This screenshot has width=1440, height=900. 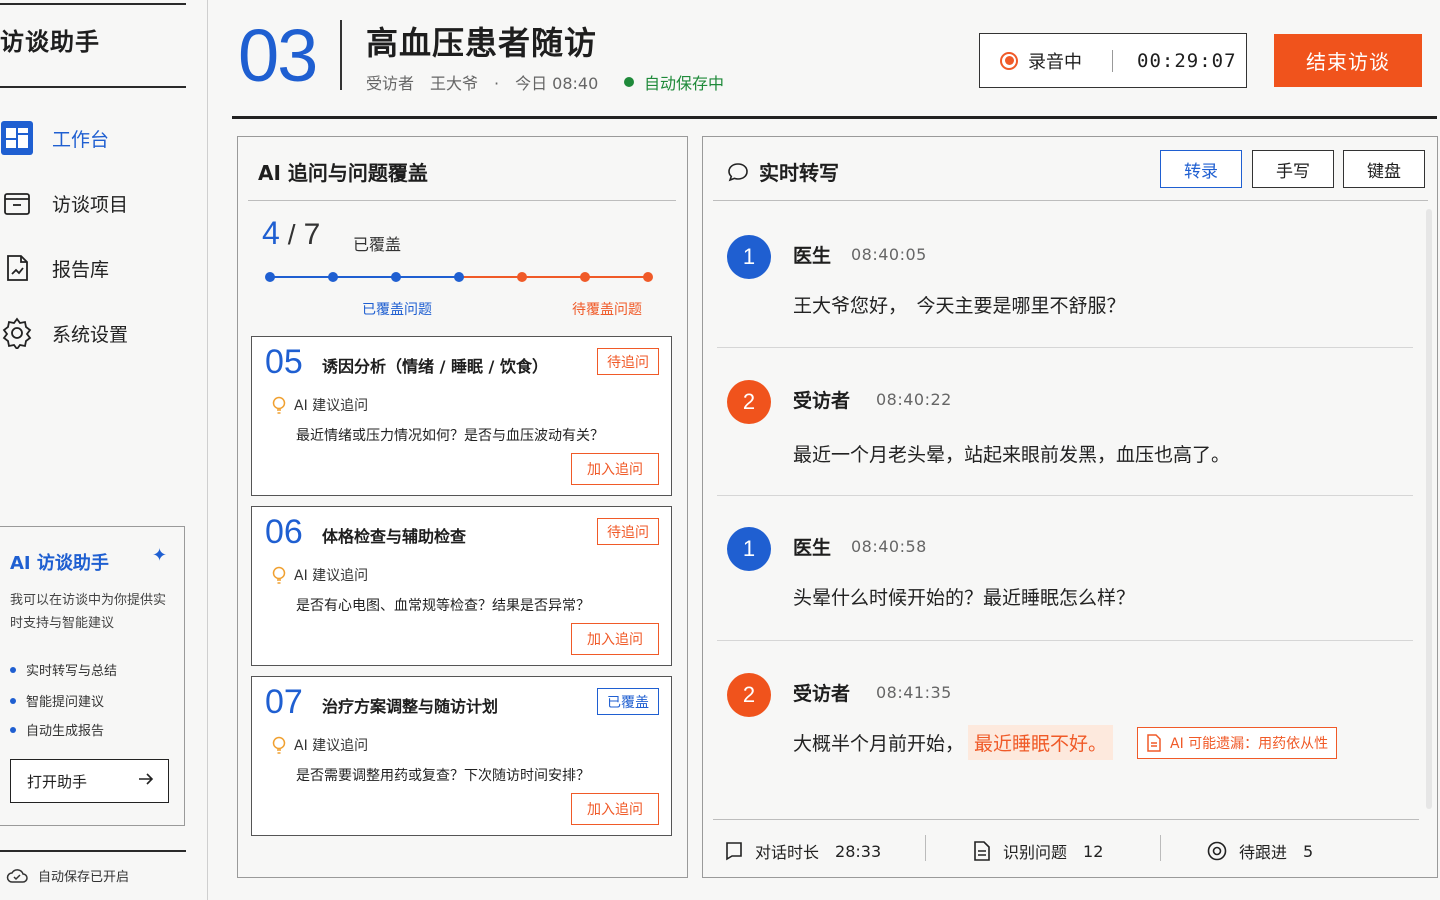 What do you see at coordinates (889, 254) in the screenshot?
I see `message-time: 08:40:05` at bounding box center [889, 254].